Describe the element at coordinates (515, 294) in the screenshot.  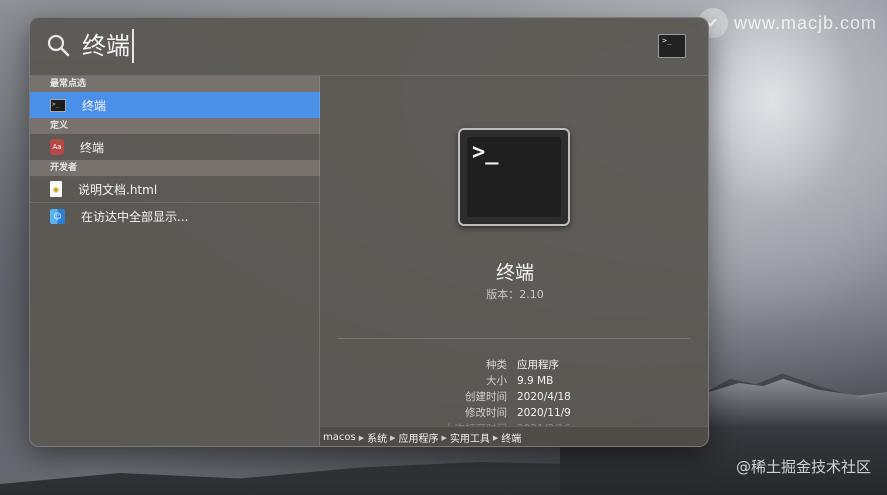
I see `app-version: 版本：2.10` at that location.